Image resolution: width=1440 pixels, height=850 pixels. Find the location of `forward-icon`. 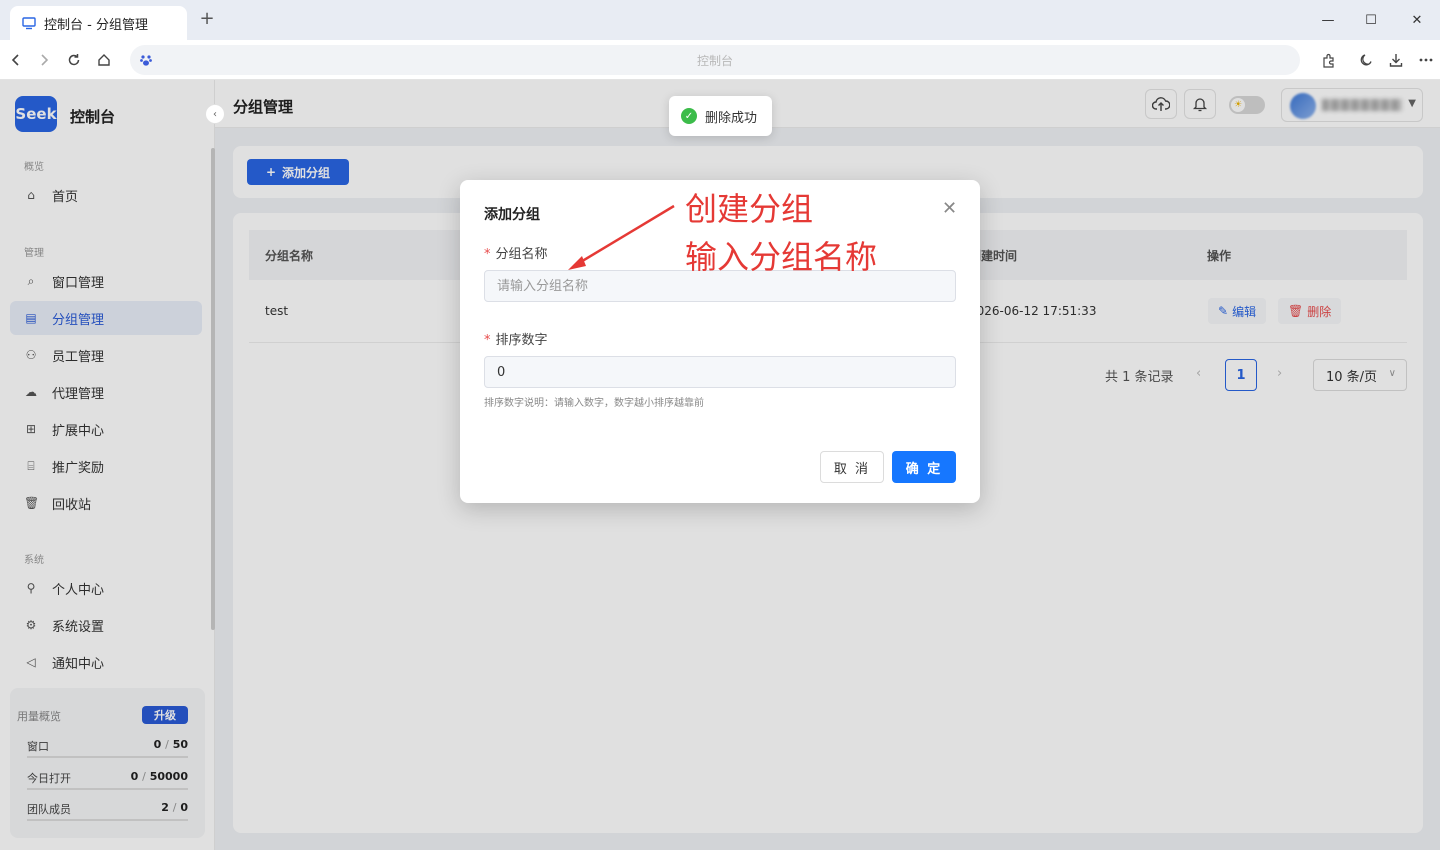

forward-icon is located at coordinates (44, 60).